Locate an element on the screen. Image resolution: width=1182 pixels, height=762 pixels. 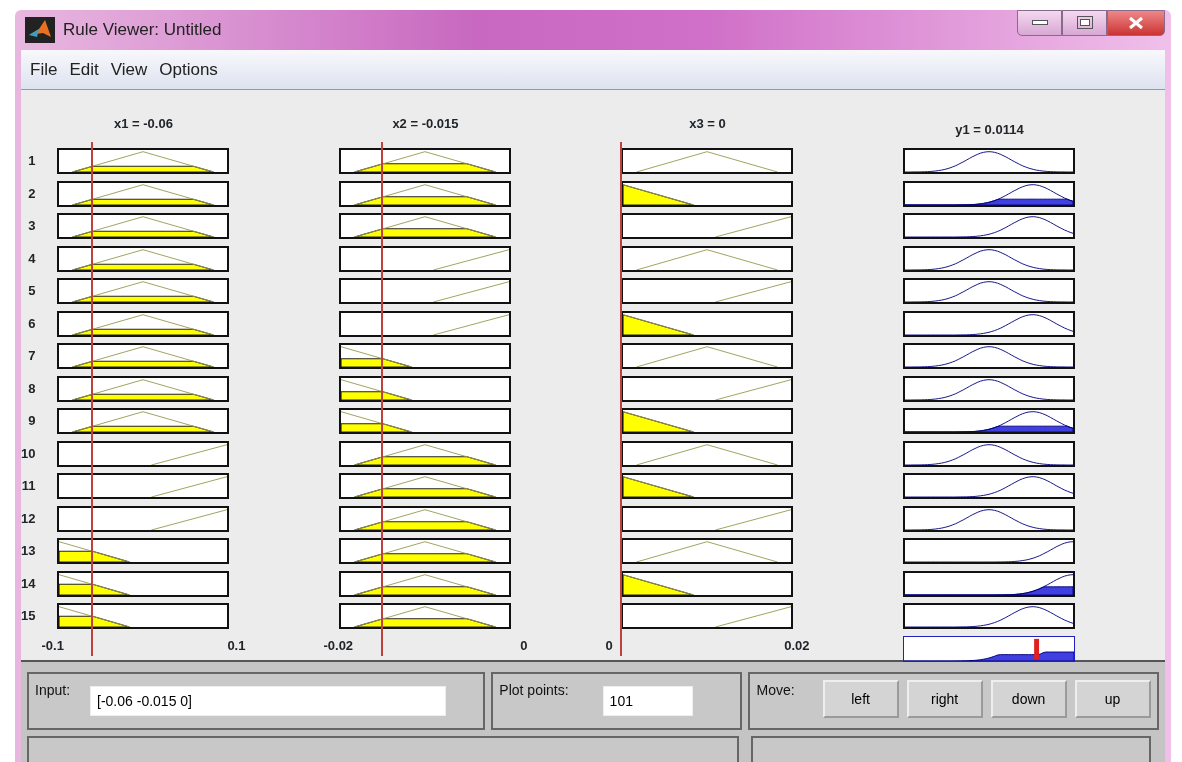
app-logo-icon is located at coordinates (40, 30).